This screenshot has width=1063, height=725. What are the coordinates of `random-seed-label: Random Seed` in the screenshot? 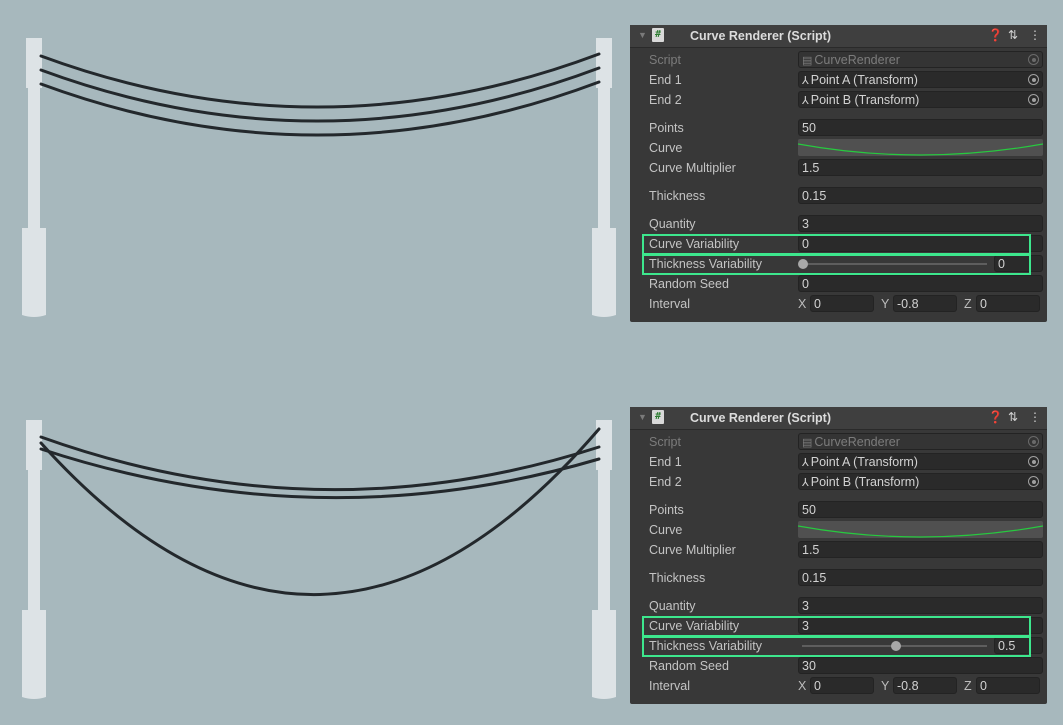 It's located at (689, 666).